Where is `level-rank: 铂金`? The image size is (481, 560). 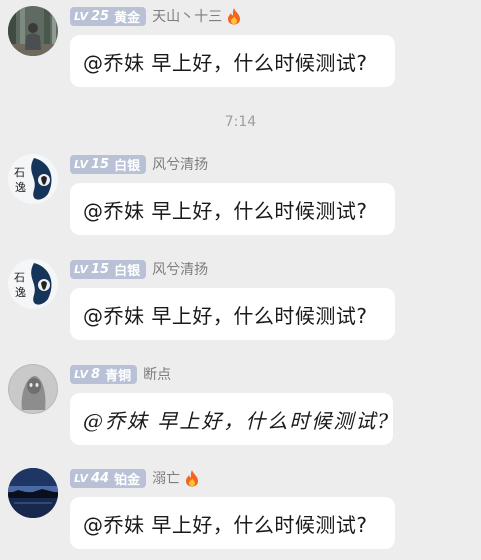
level-rank: 铂金 is located at coordinates (127, 480).